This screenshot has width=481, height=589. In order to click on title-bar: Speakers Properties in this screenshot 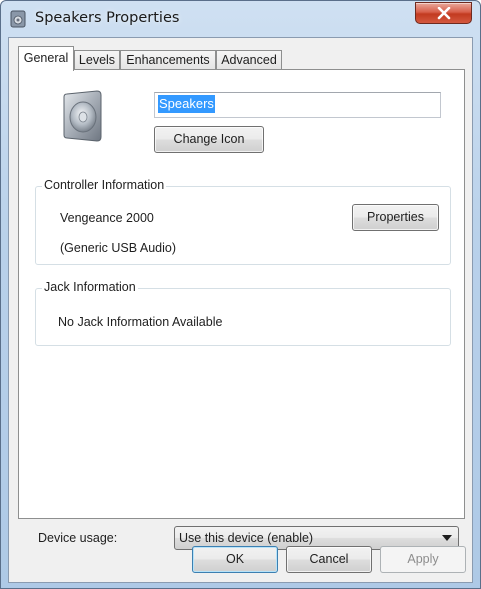, I will do `click(240, 19)`.